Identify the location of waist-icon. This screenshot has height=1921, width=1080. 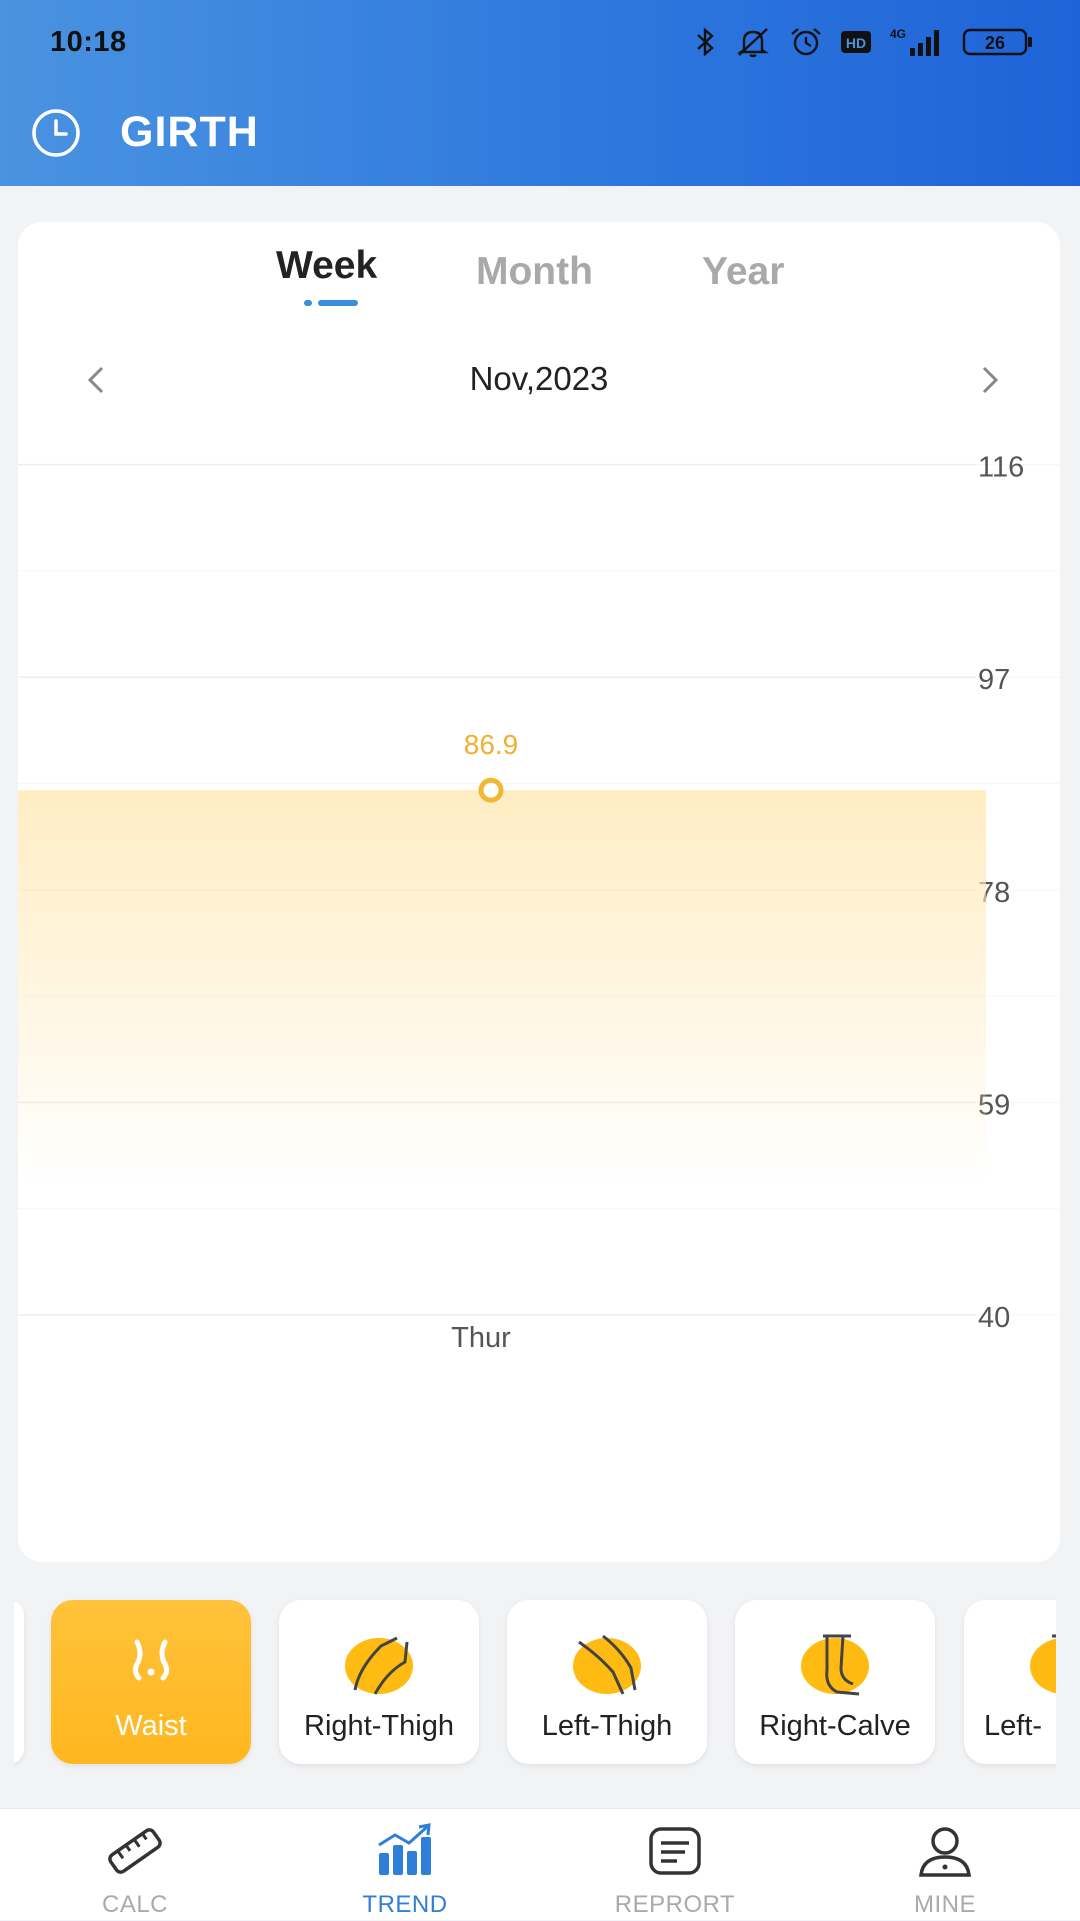
(151, 1660).